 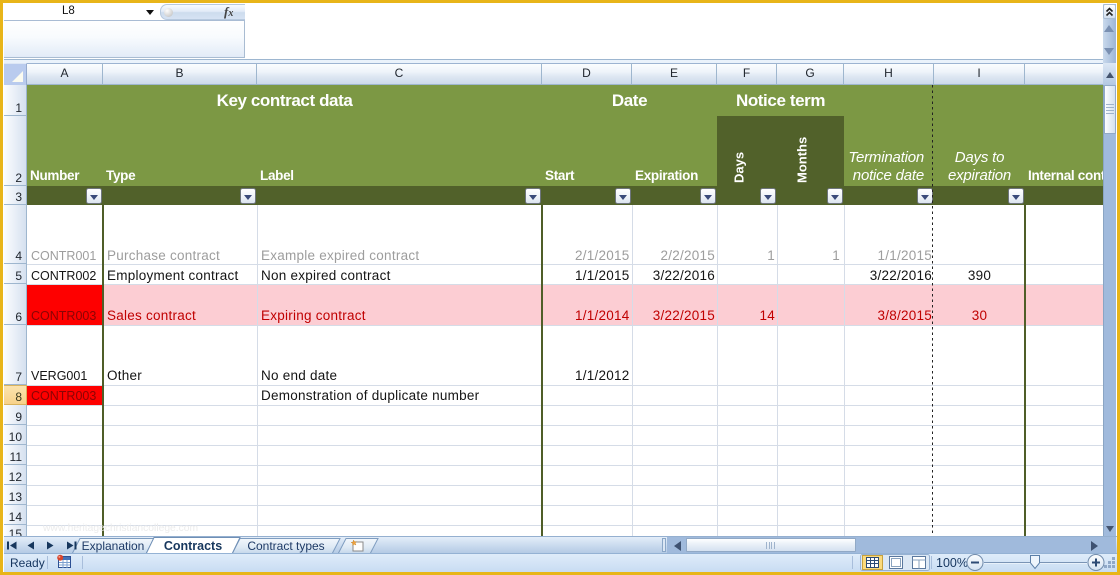 I want to click on svg-text: Contracts, so click(x=193, y=546).